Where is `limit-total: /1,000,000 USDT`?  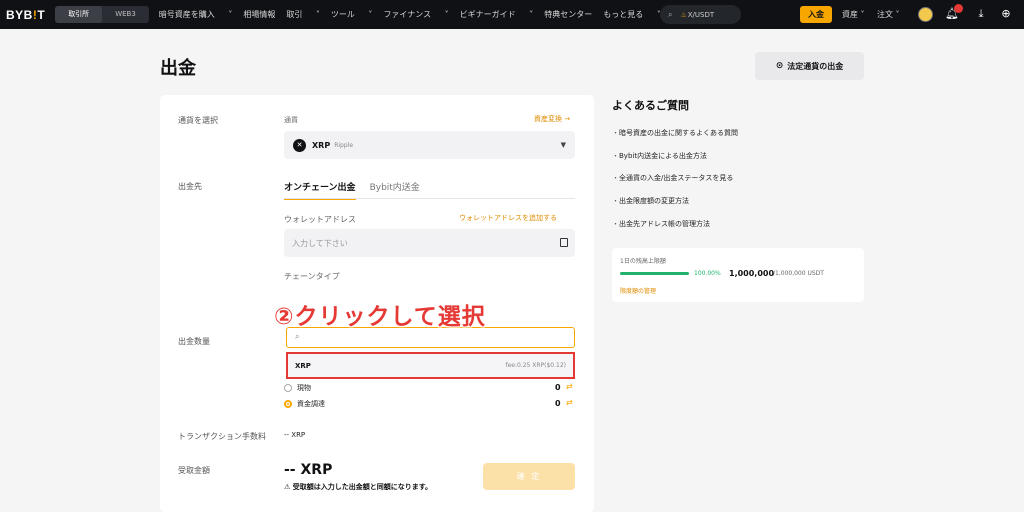 limit-total: /1,000,000 USDT is located at coordinates (798, 273).